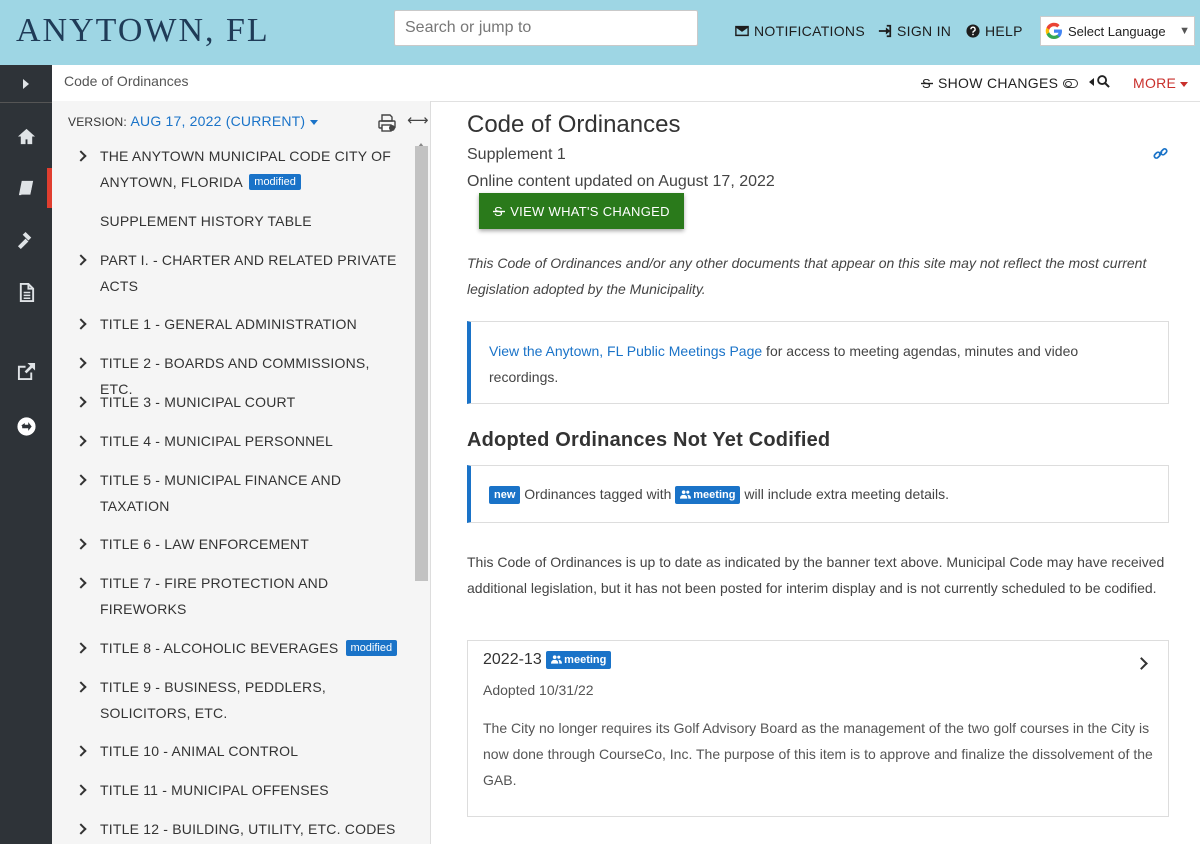 The image size is (1200, 844). I want to click on toc-item-label: TITLE 12 - BUILDING, UTILITY, ETC. CODES, so click(248, 829).